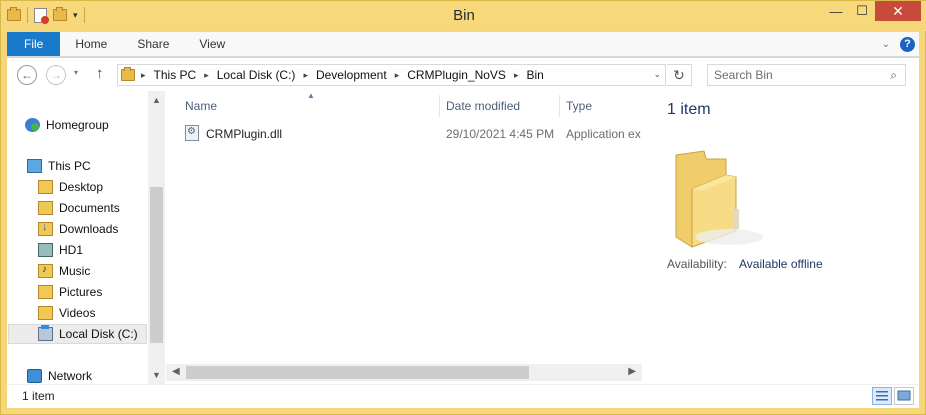 This screenshot has width=926, height=415. What do you see at coordinates (657, 74) in the screenshot?
I see `address-dropdown-icon: ⌄` at bounding box center [657, 74].